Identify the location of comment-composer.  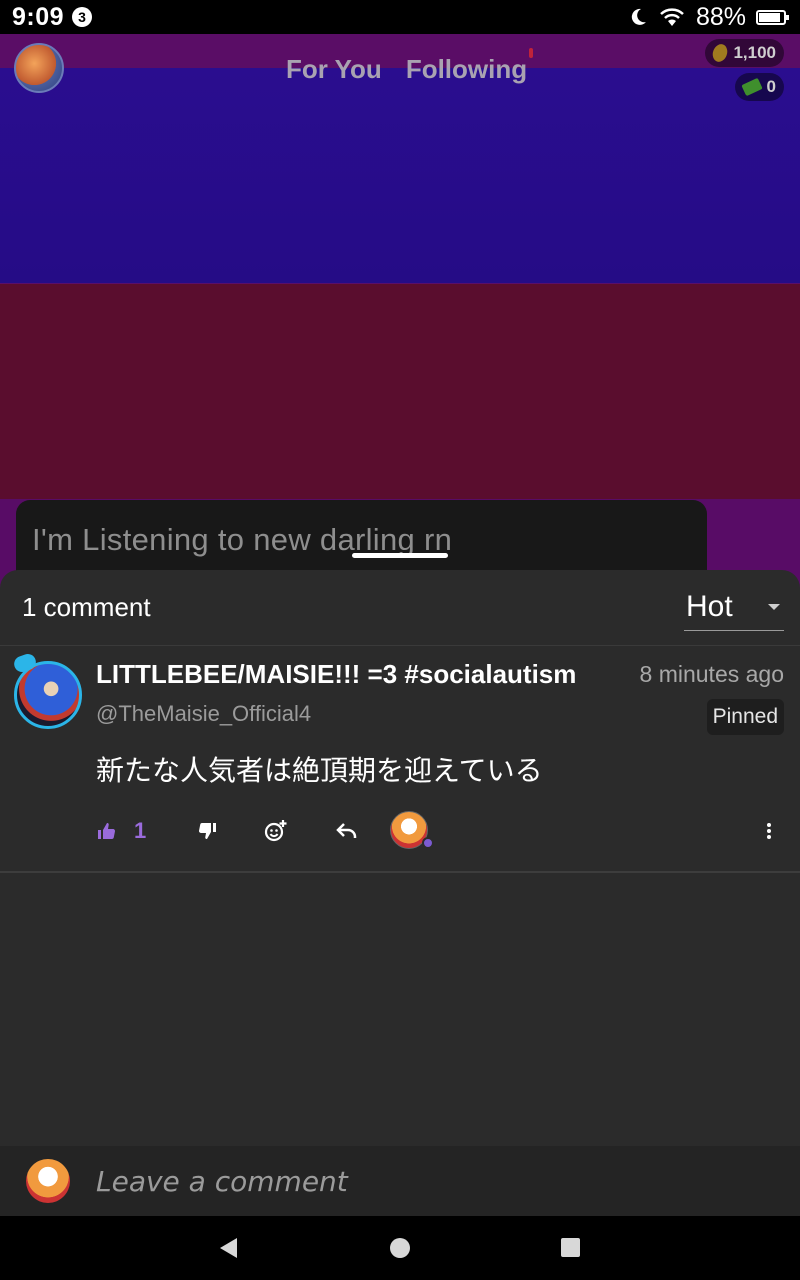
(400, 1181).